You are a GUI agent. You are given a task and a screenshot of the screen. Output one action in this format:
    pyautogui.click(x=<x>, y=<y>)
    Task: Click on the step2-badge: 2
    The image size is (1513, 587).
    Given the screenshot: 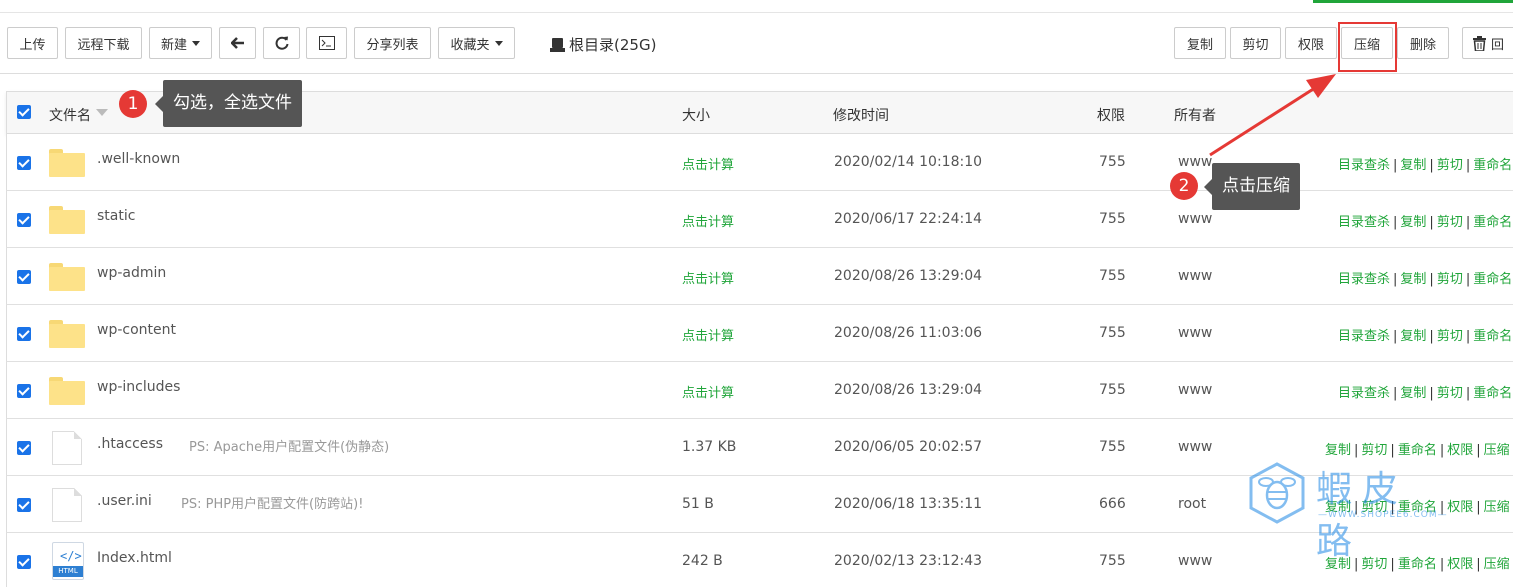 What is the action you would take?
    pyautogui.click(x=1184, y=186)
    